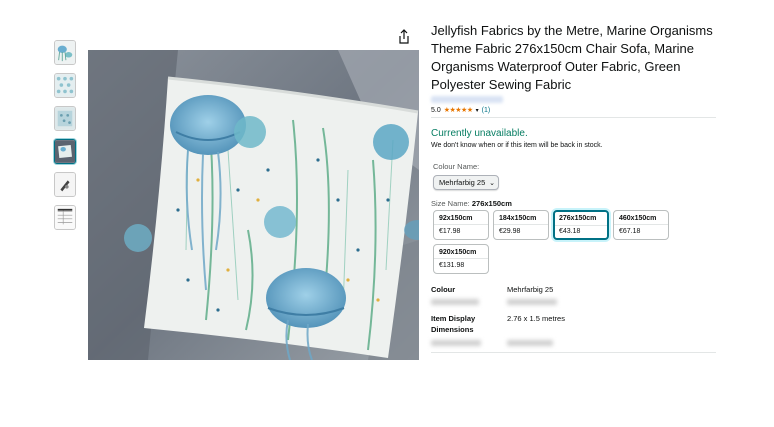 This screenshot has height=427, width=774. I want to click on spec-key-colour: Colour, so click(443, 289).